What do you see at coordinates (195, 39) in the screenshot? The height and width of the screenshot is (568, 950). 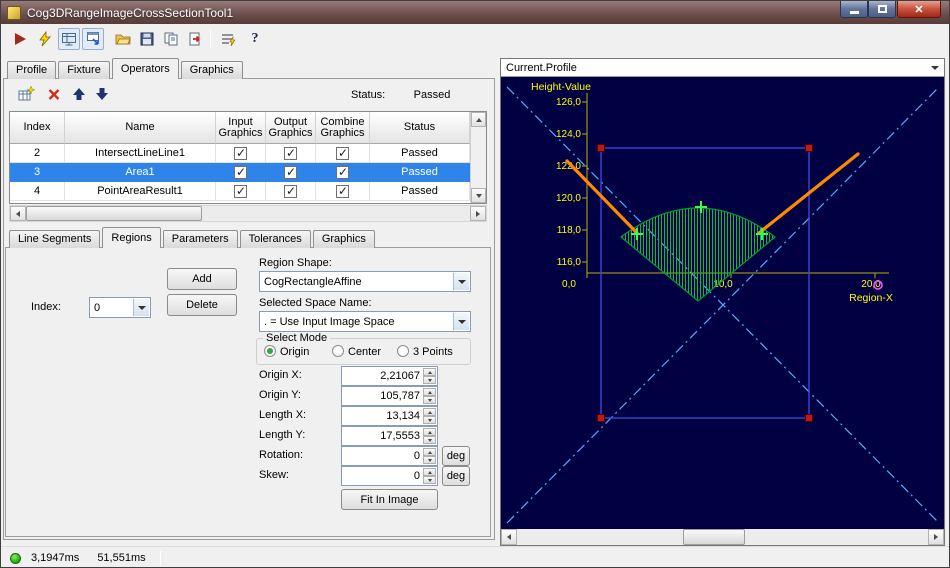 I see `import-button` at bounding box center [195, 39].